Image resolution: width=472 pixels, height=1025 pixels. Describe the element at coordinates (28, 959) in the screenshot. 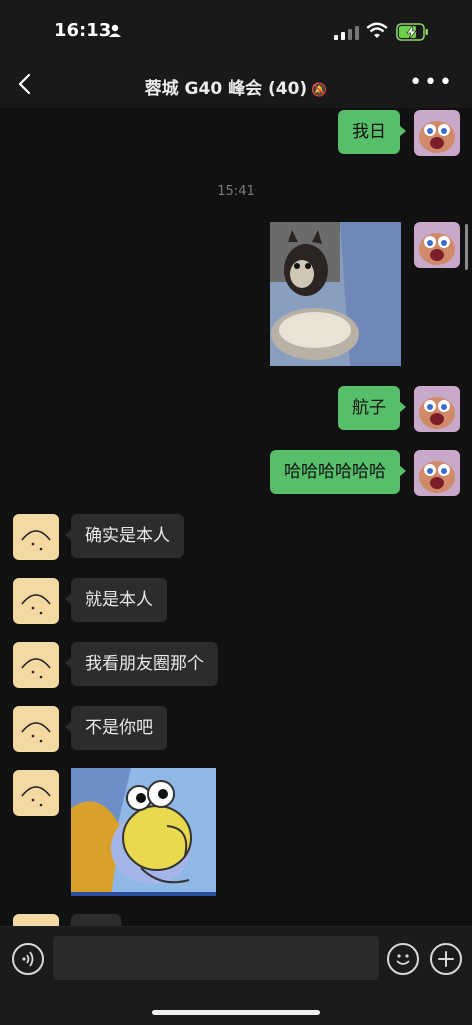

I see `voice-input-icon` at that location.